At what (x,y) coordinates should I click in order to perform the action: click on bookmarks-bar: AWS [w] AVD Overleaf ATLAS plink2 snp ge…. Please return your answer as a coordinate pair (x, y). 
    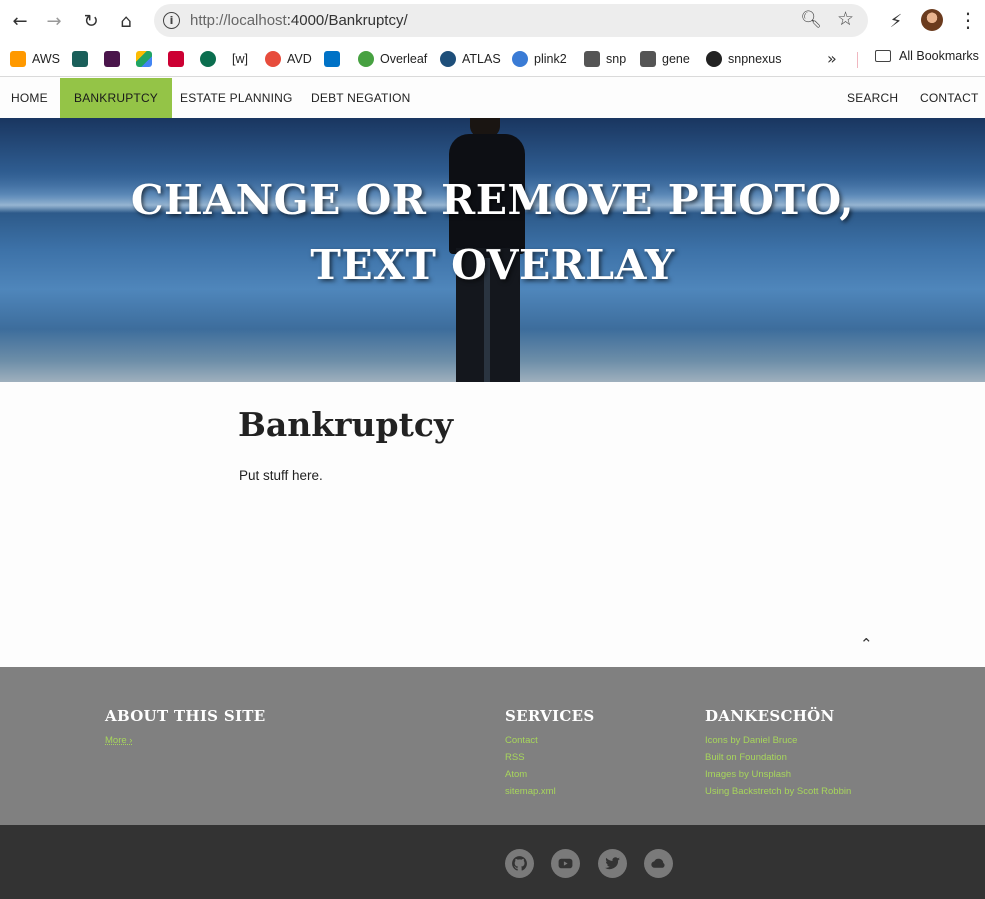
    Looking at the image, I should click on (492, 59).